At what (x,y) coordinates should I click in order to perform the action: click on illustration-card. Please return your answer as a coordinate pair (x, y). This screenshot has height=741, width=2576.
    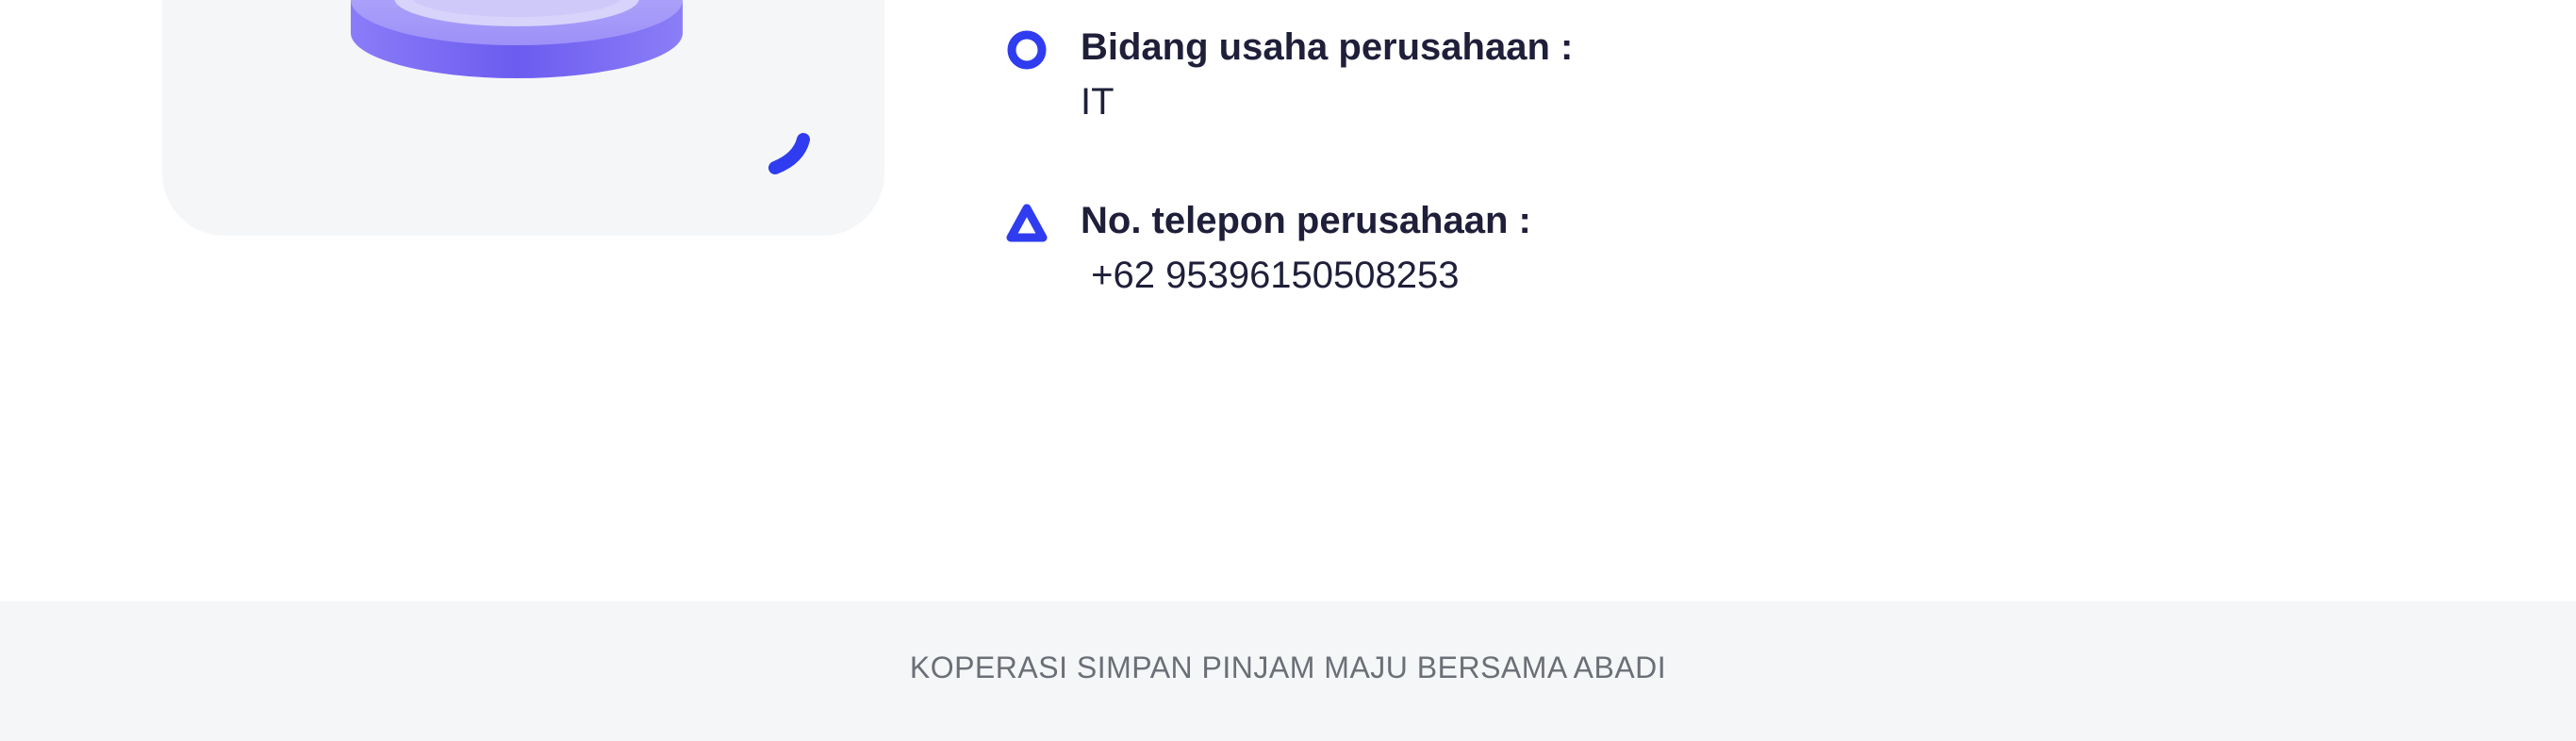
    Looking at the image, I should click on (523, 118).